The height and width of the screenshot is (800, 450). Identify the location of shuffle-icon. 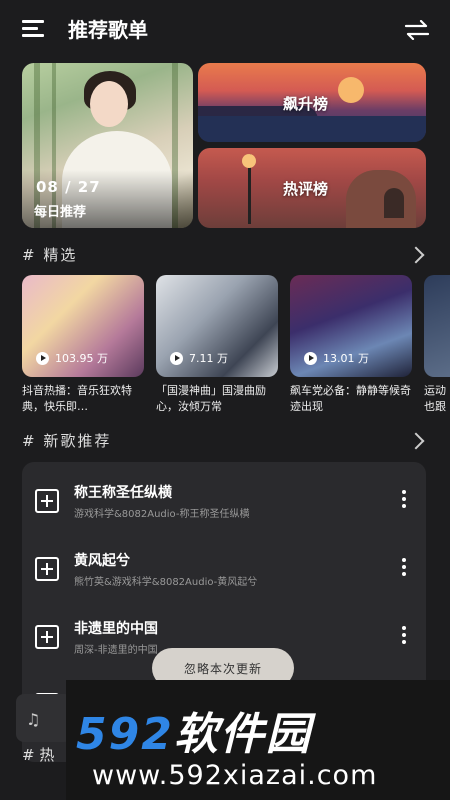
(417, 30).